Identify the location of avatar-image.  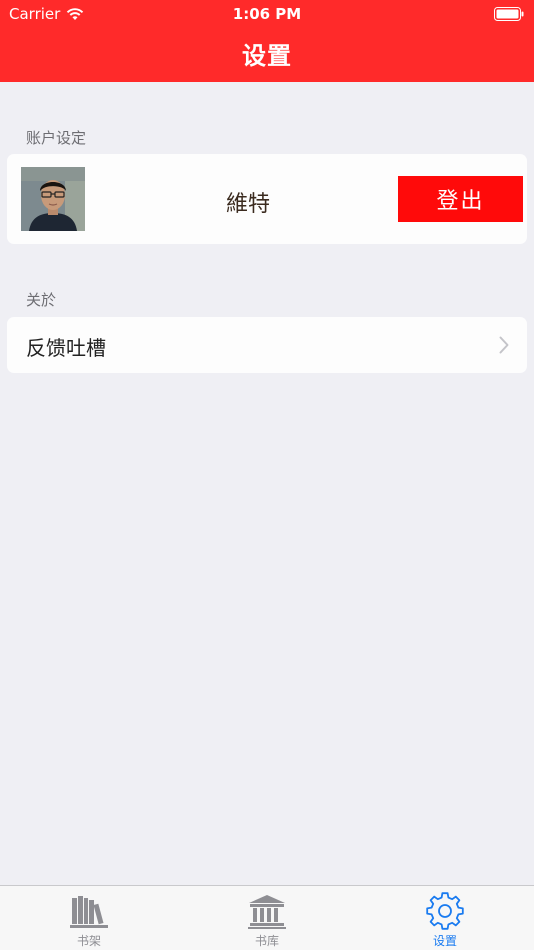
(53, 199).